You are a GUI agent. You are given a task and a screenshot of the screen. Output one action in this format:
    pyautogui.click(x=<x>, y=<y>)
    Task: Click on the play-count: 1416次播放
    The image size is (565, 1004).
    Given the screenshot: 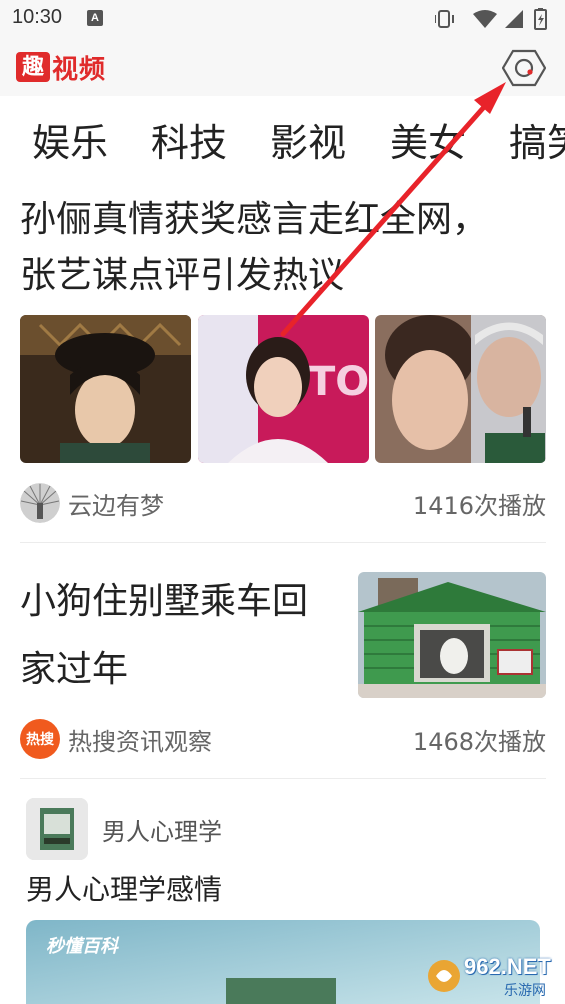 What is the action you would take?
    pyautogui.click(x=479, y=505)
    